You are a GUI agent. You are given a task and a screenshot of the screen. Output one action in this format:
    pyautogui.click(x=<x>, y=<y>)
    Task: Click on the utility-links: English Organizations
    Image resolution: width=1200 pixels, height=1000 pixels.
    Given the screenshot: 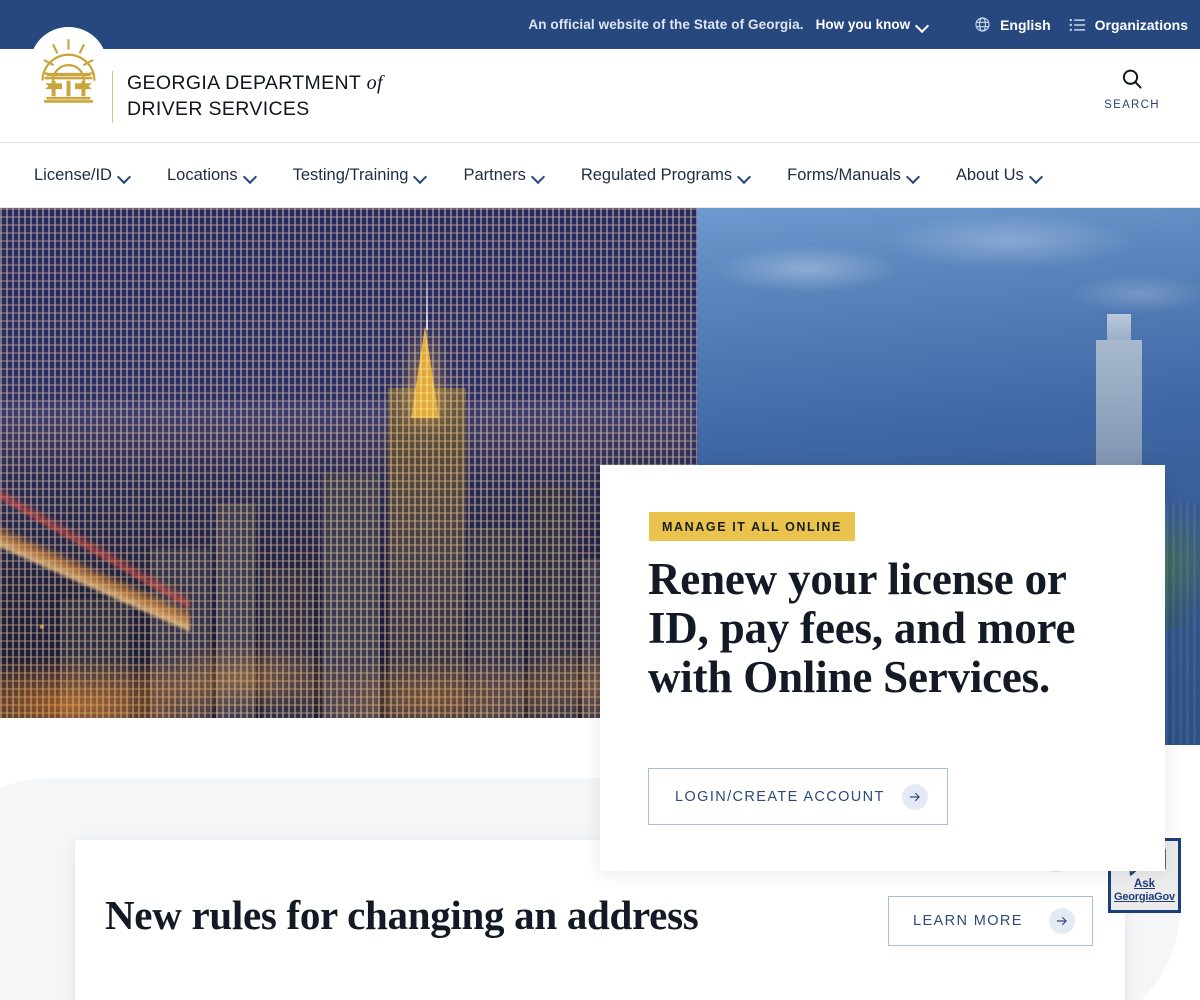 What is the action you would take?
    pyautogui.click(x=1081, y=24)
    